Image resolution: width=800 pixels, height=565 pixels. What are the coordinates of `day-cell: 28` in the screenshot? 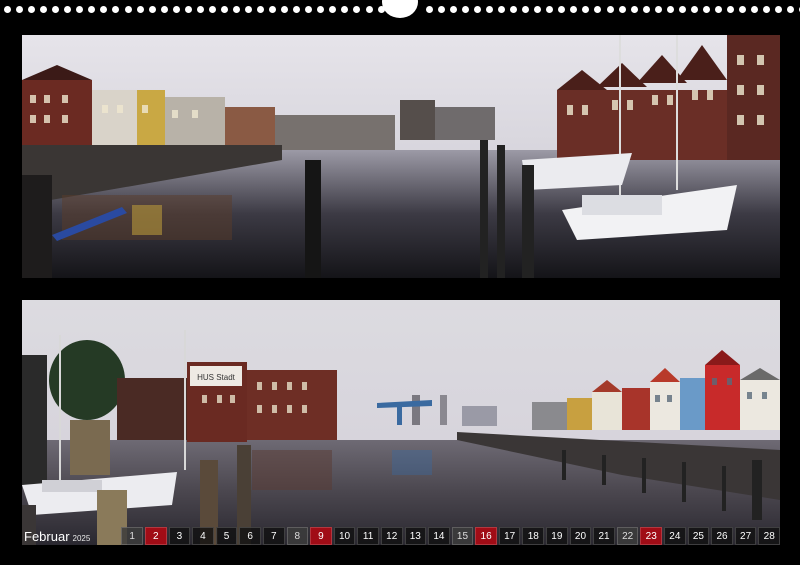 It's located at (769, 536).